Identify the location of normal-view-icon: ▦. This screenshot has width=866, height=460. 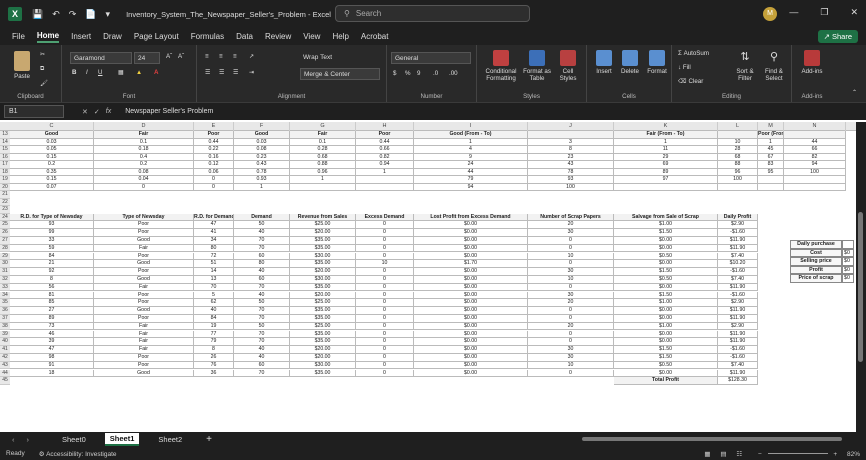
(707, 454).